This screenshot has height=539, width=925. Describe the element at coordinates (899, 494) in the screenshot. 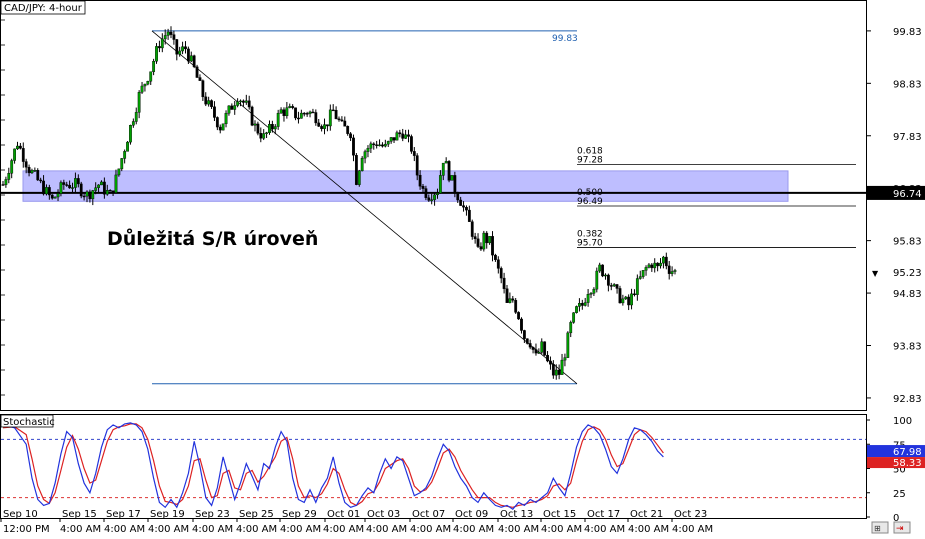

I see `stoch-y-tick-label: 25` at that location.